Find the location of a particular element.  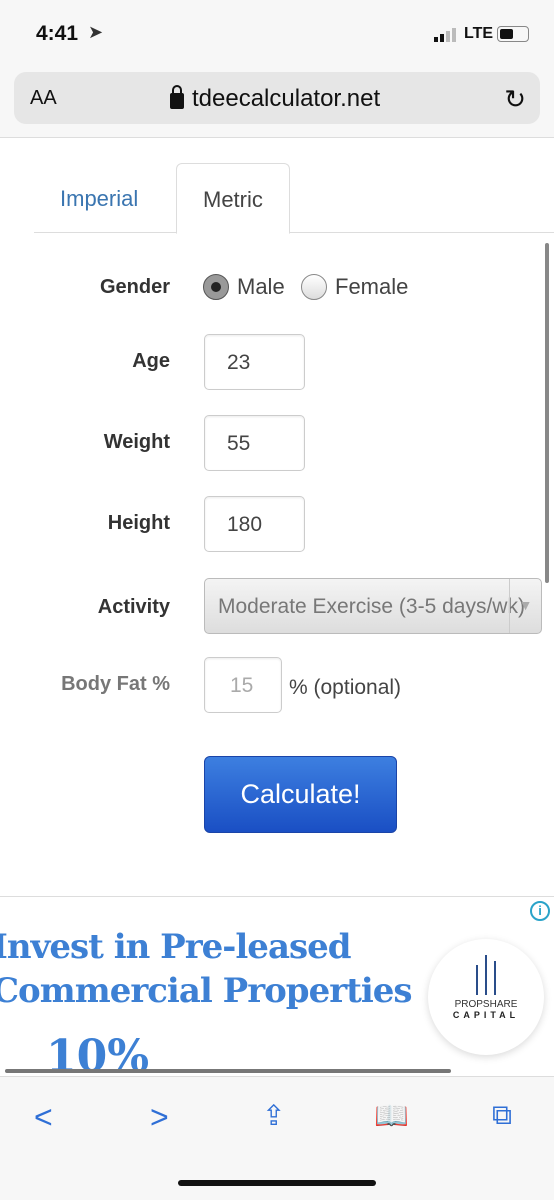

clock: 4:41 is located at coordinates (57, 33).